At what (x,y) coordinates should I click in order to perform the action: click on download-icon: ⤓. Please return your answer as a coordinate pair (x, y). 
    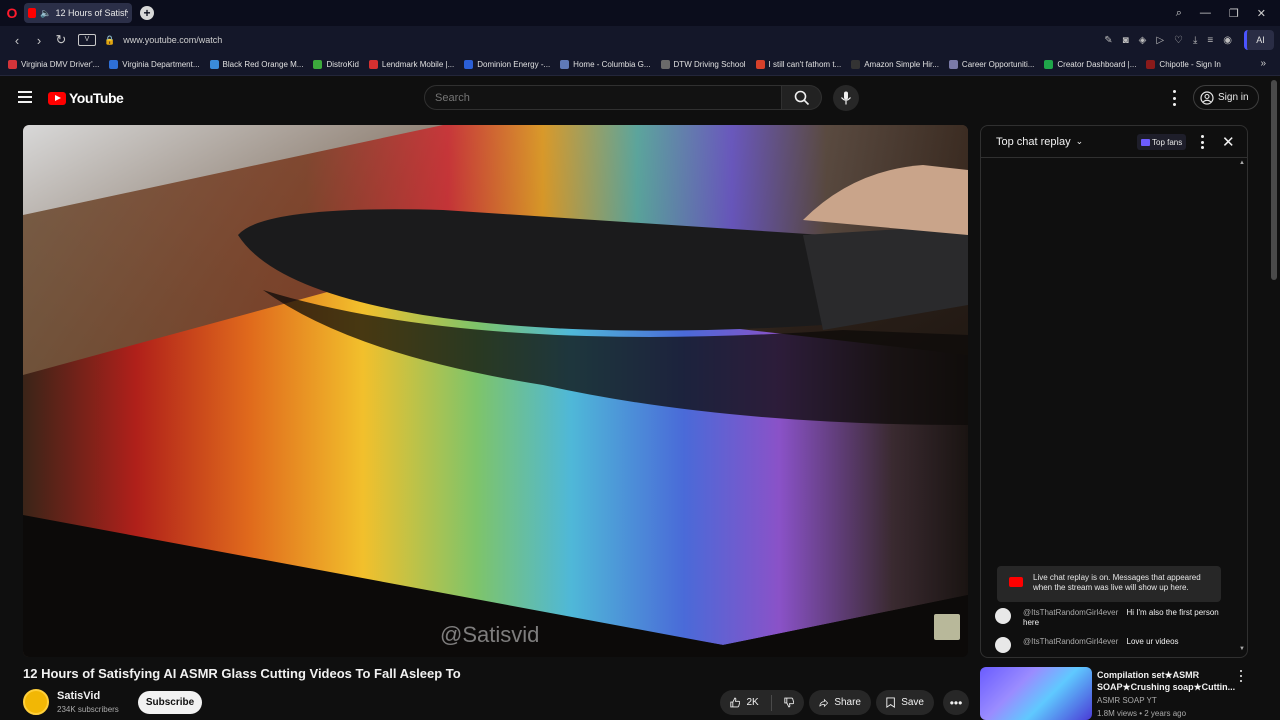
    Looking at the image, I should click on (1195, 40).